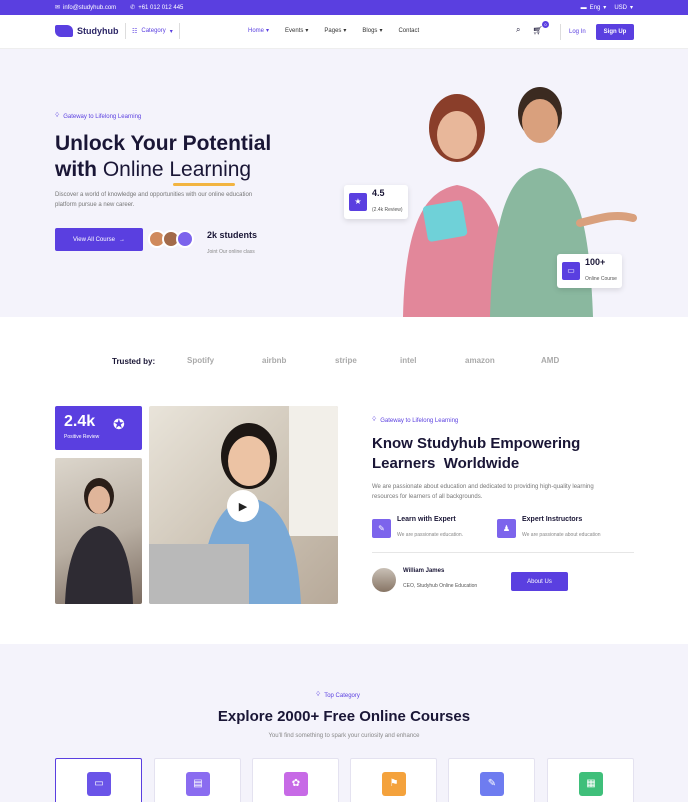 Image resolution: width=688 pixels, height=802 pixels. What do you see at coordinates (593, 8) in the screenshot?
I see `language-select: ▬ Eng ▾` at bounding box center [593, 8].